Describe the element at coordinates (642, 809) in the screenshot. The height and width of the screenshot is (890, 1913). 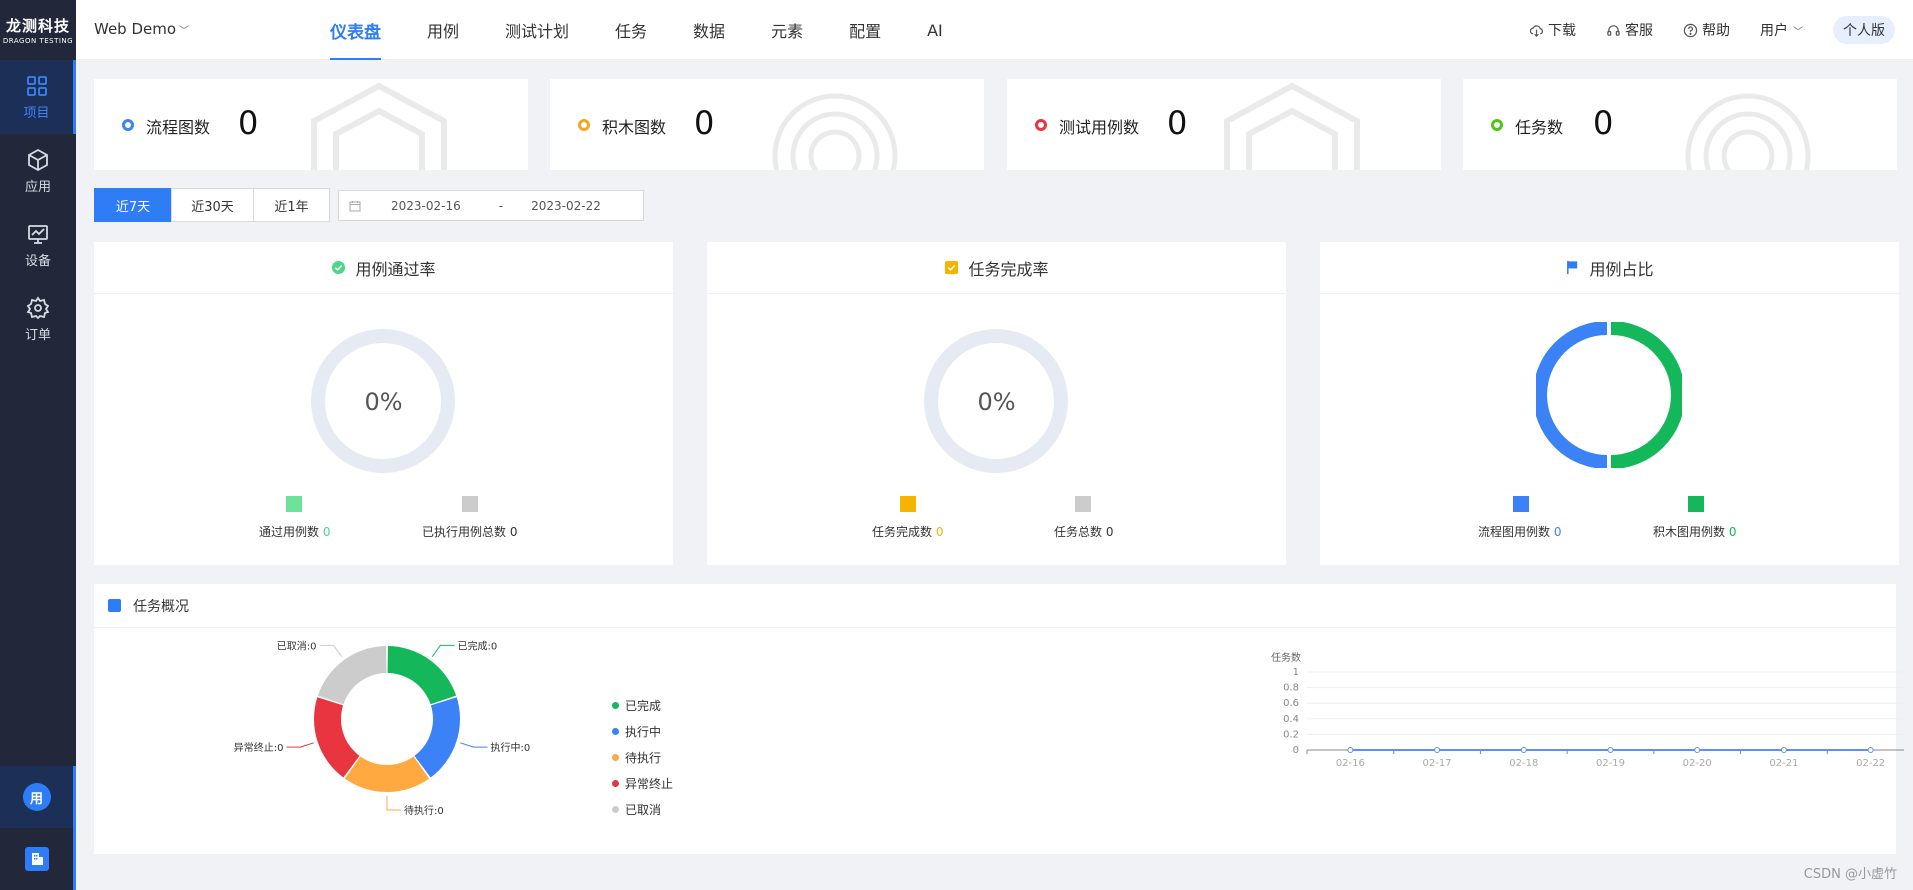
I see `pie-legend-item: 已取消` at that location.